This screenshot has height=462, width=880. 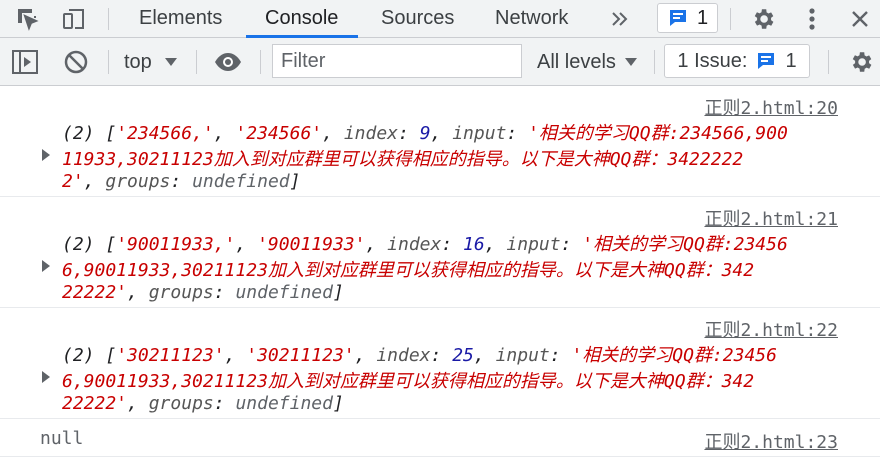 I want to click on more-tabs-chevron-icon, so click(x=619, y=18).